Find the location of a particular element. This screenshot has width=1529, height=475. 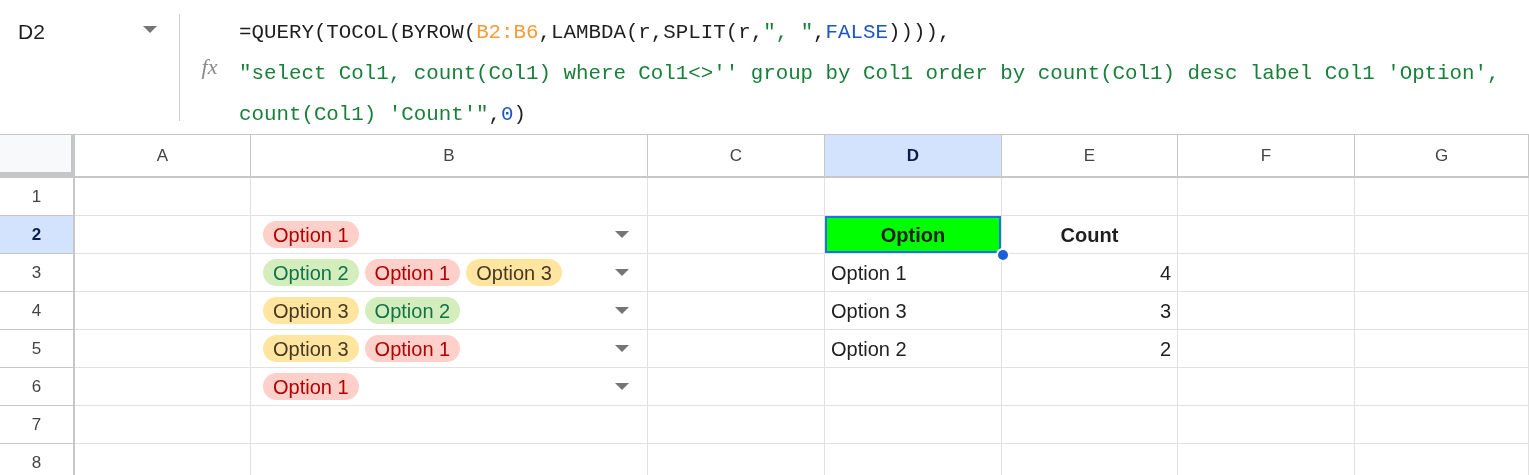

table-cell: 3 is located at coordinates (1090, 311).